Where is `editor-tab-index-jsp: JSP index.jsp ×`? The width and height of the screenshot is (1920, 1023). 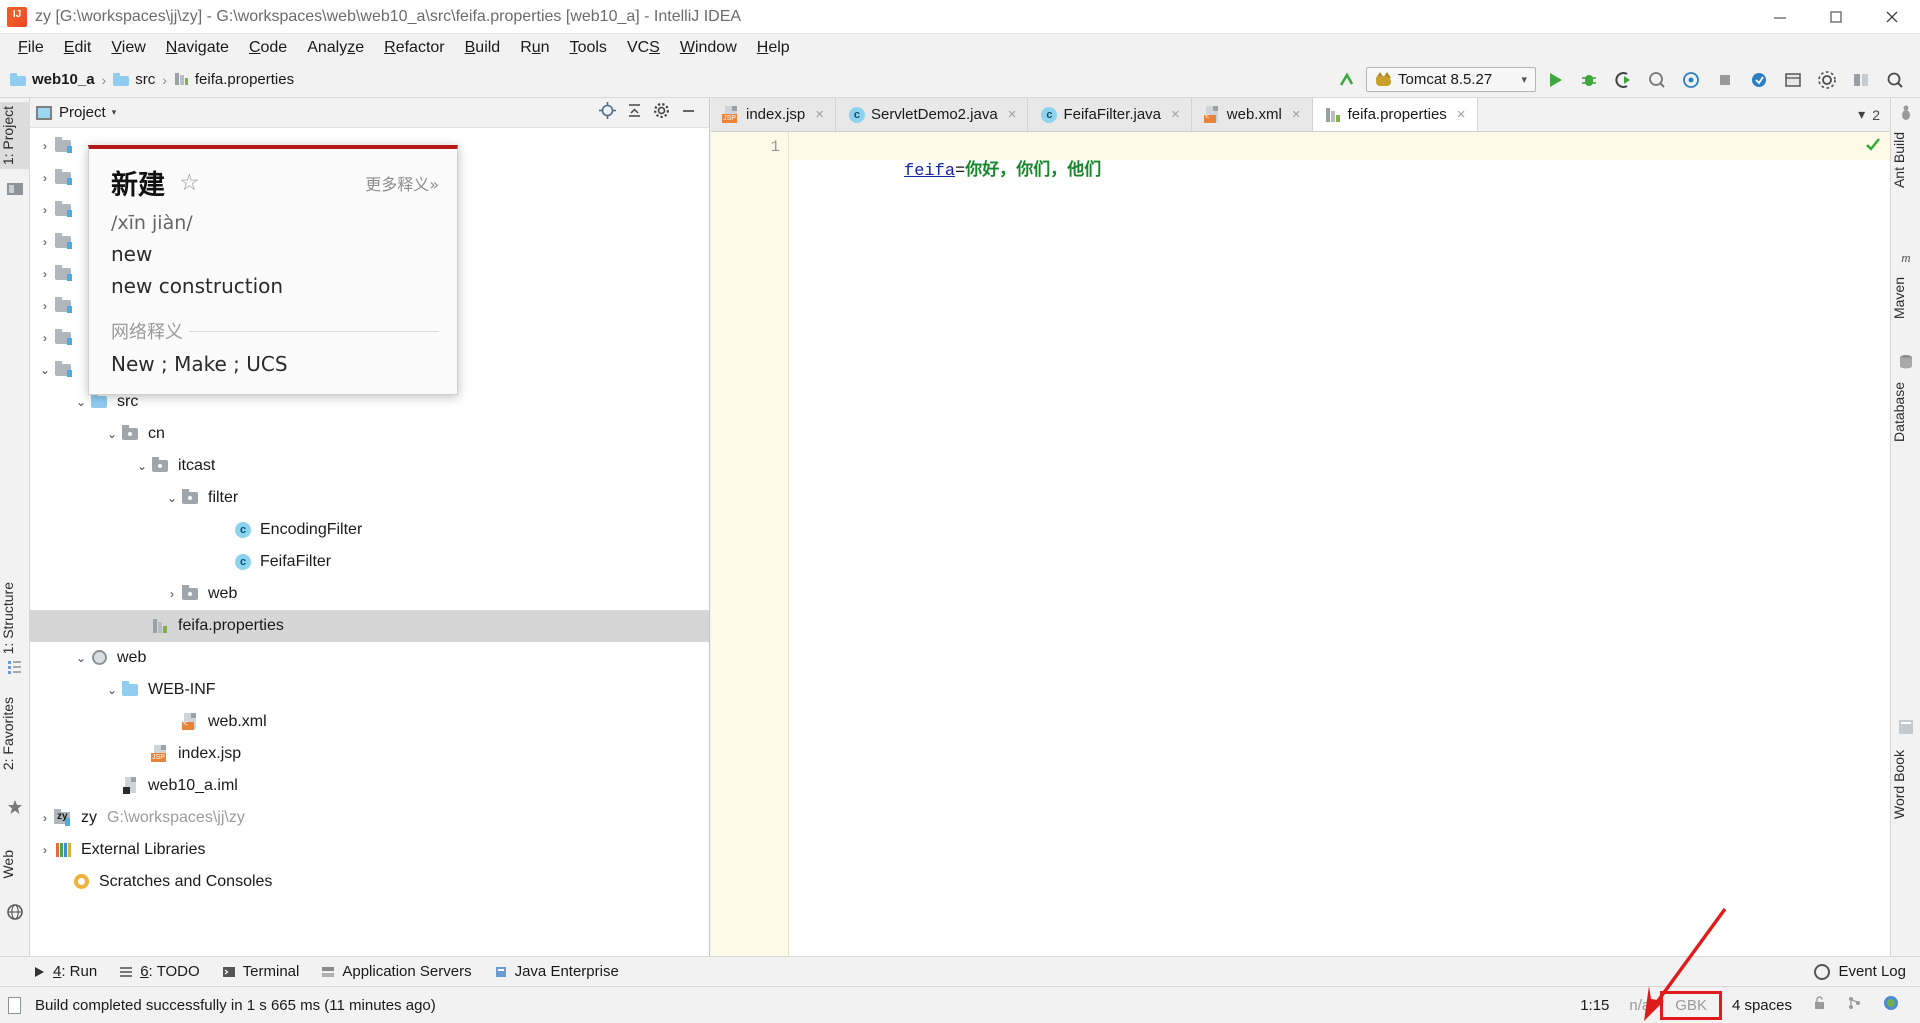 editor-tab-index-jsp: JSP index.jsp × is located at coordinates (773, 114).